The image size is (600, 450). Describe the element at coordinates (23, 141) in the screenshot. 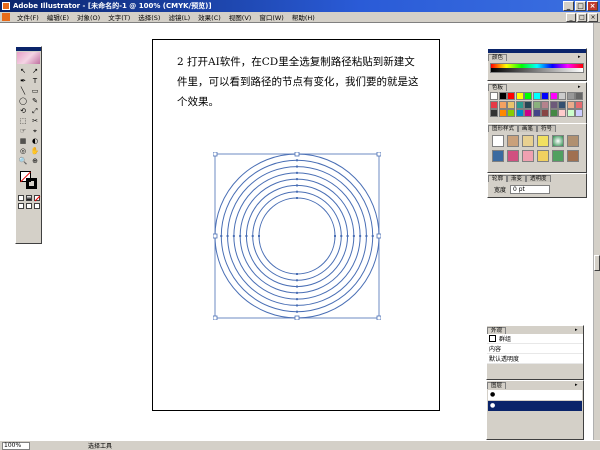

I see `graph-tool-icon: ▦` at that location.